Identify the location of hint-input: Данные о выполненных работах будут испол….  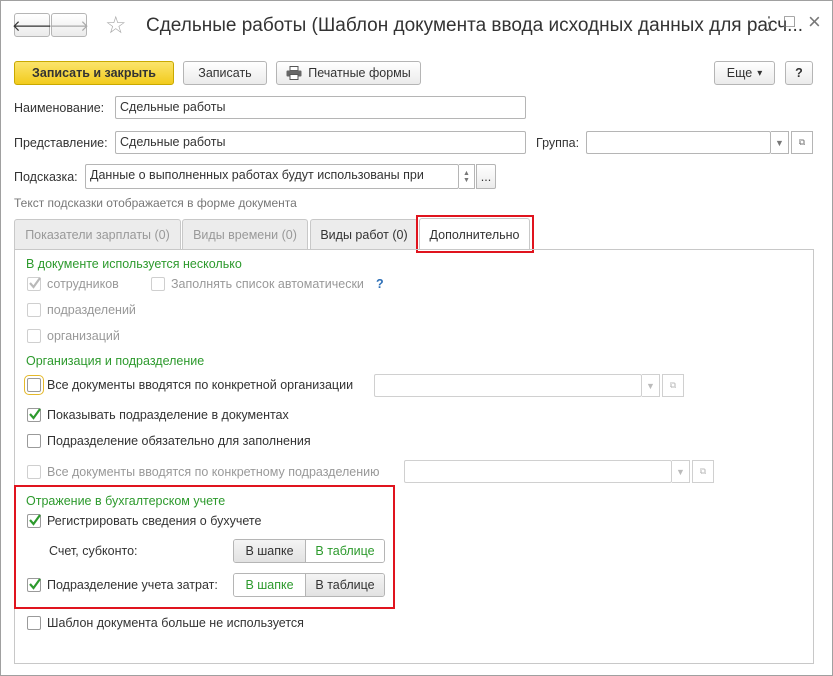
(272, 176).